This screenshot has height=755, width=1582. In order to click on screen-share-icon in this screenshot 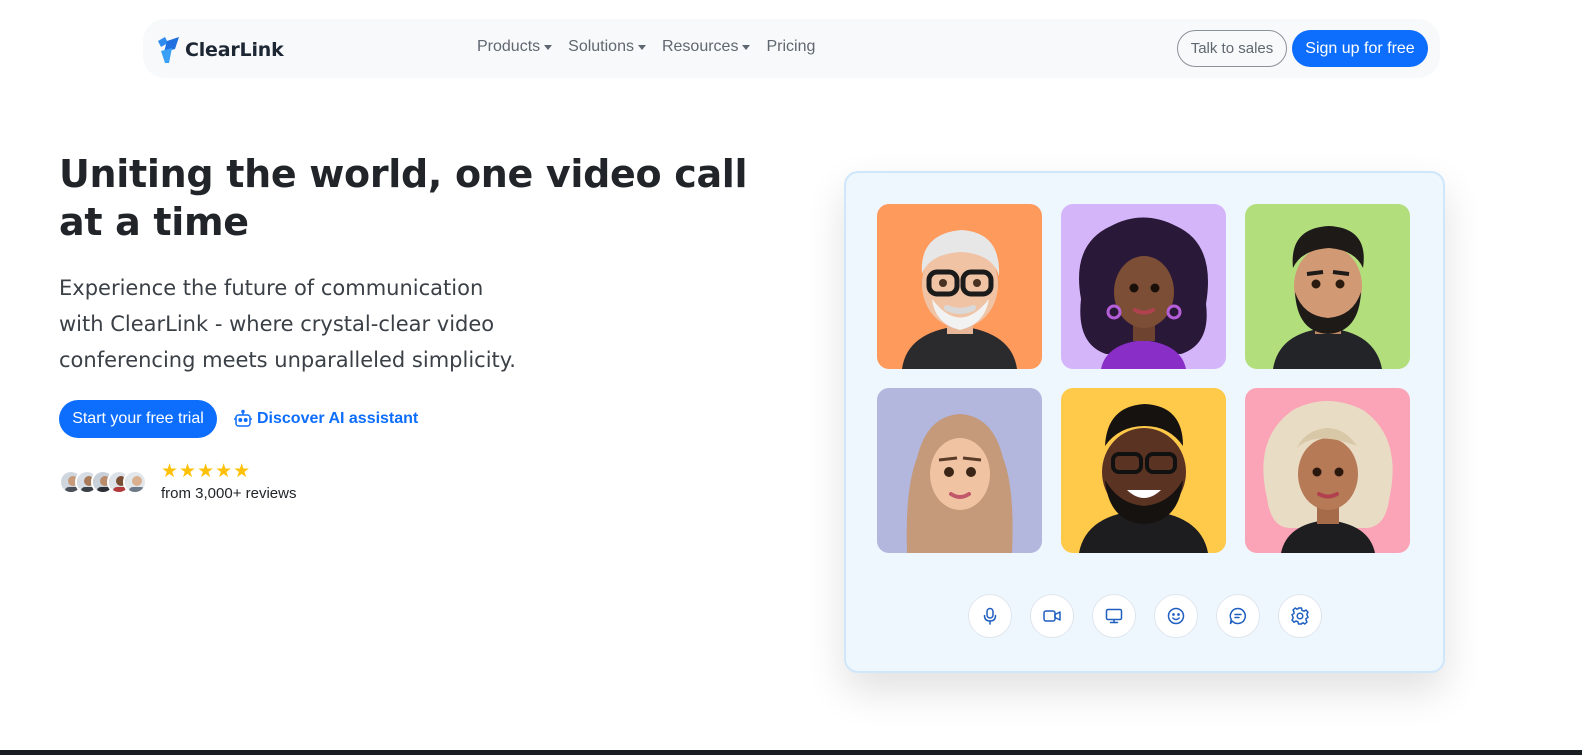, I will do `click(1114, 616)`.